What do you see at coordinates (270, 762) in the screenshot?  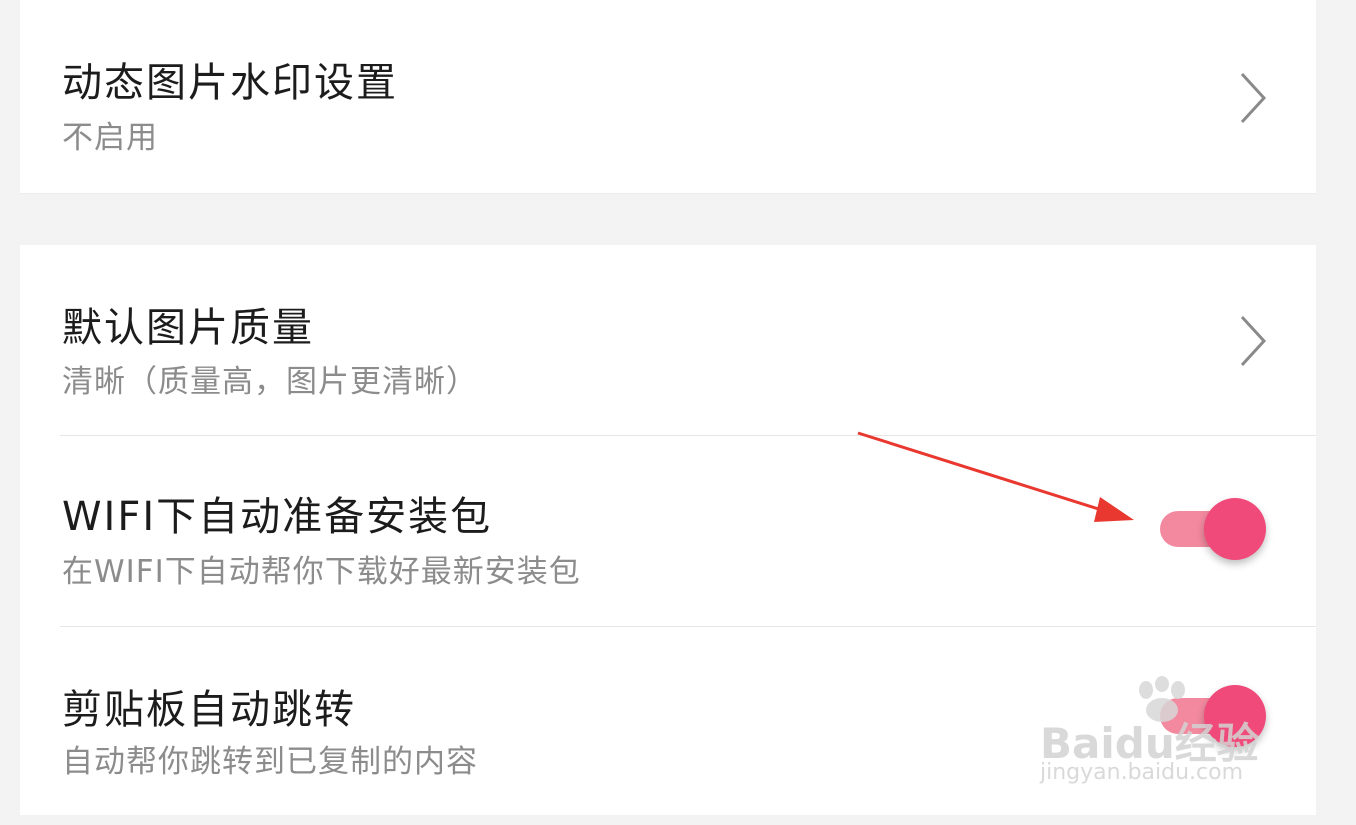 I see `clipboard-jump-subtitle: 自动帮你跳转到已复制的内容` at bounding box center [270, 762].